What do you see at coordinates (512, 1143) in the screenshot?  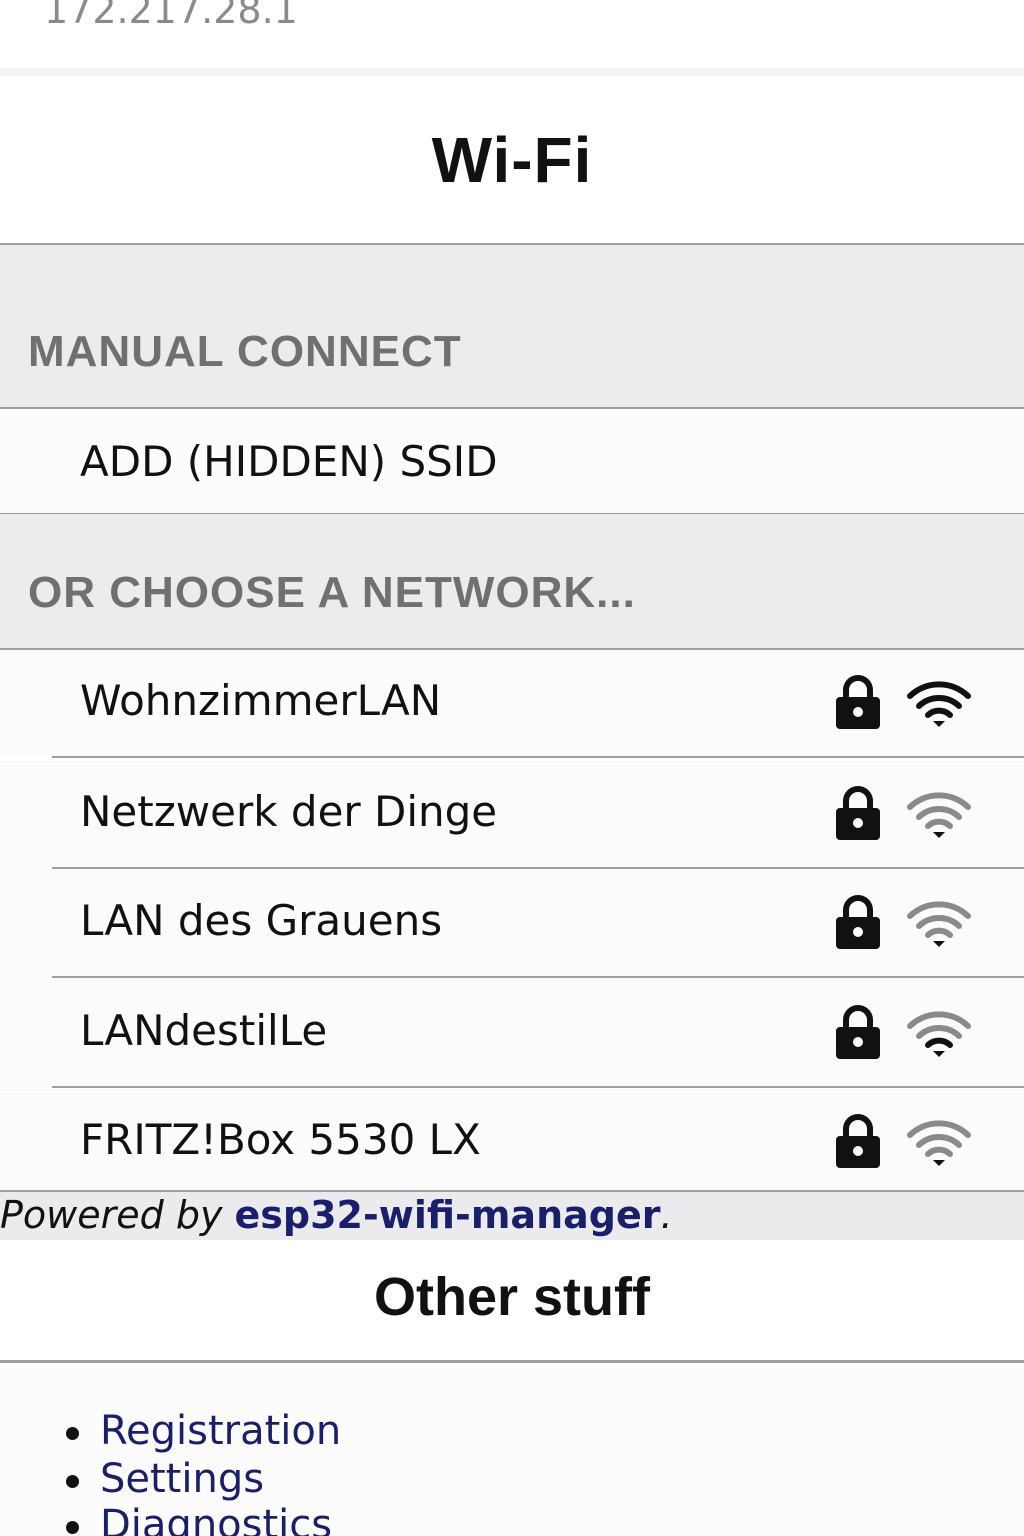 I see `network-row: FRITZ!Box 5530 LX` at bounding box center [512, 1143].